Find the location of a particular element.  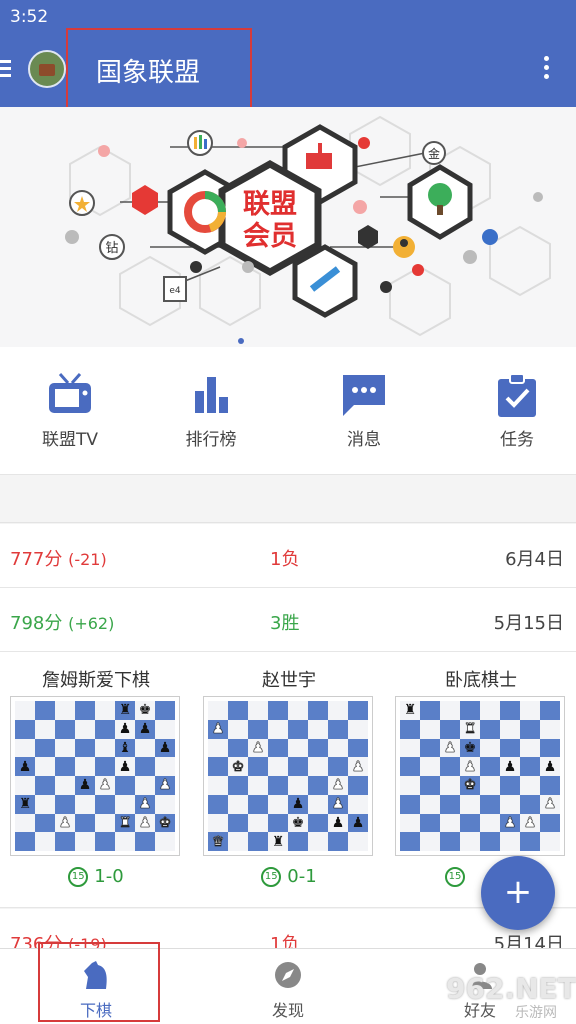

history-row: 777分 (-21) 1负 6月4日 is located at coordinates (288, 556).